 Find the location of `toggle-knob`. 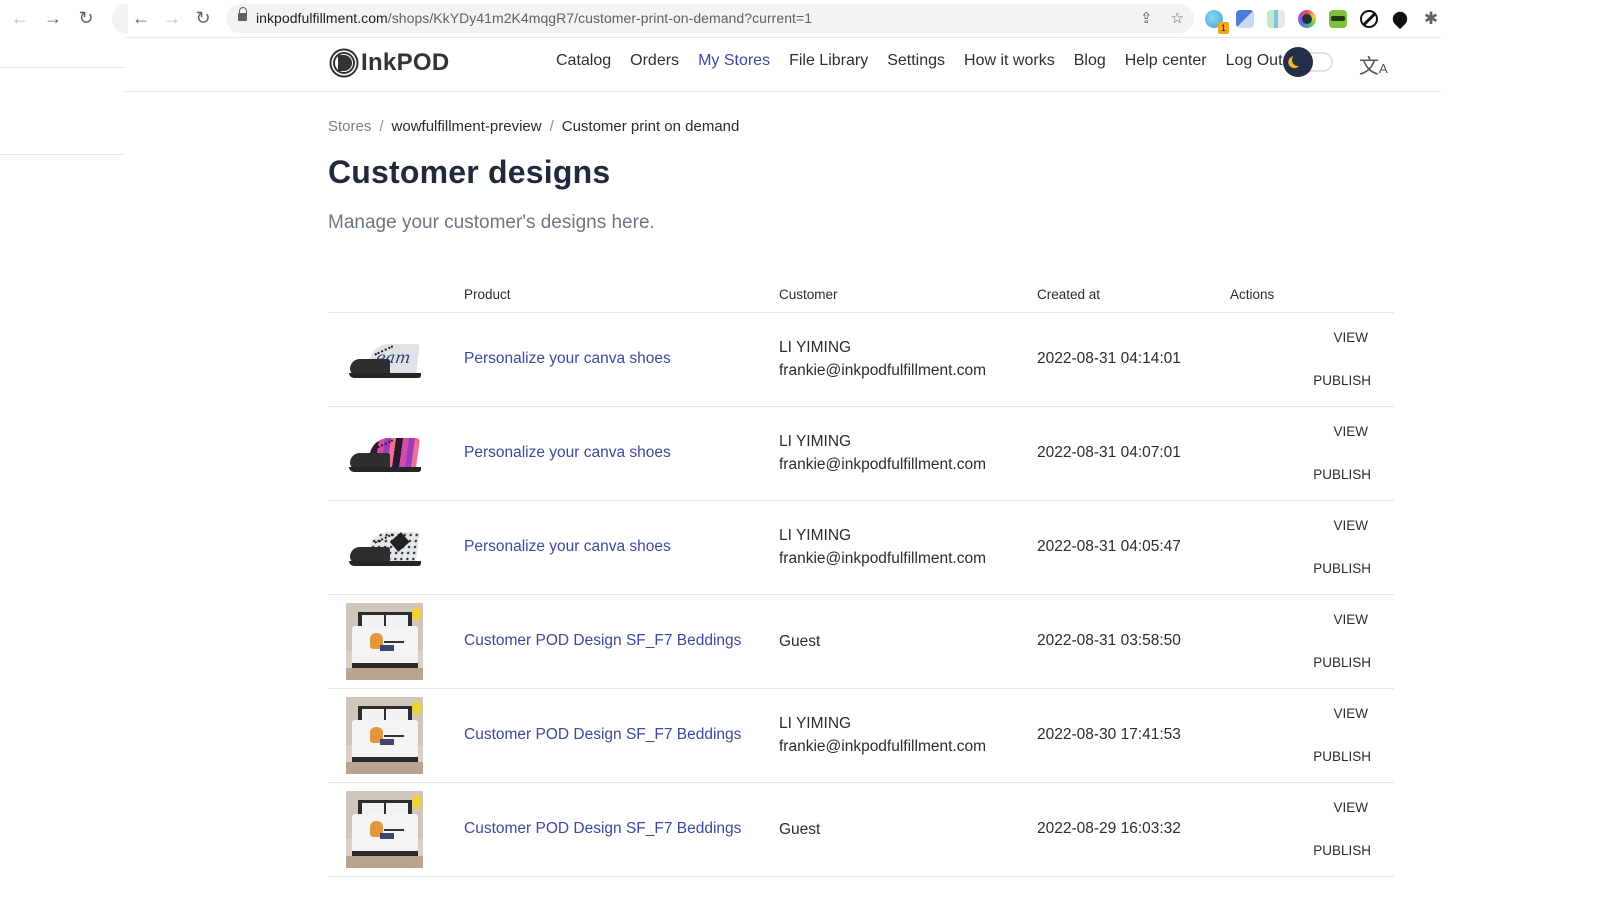

toggle-knob is located at coordinates (1298, 62).